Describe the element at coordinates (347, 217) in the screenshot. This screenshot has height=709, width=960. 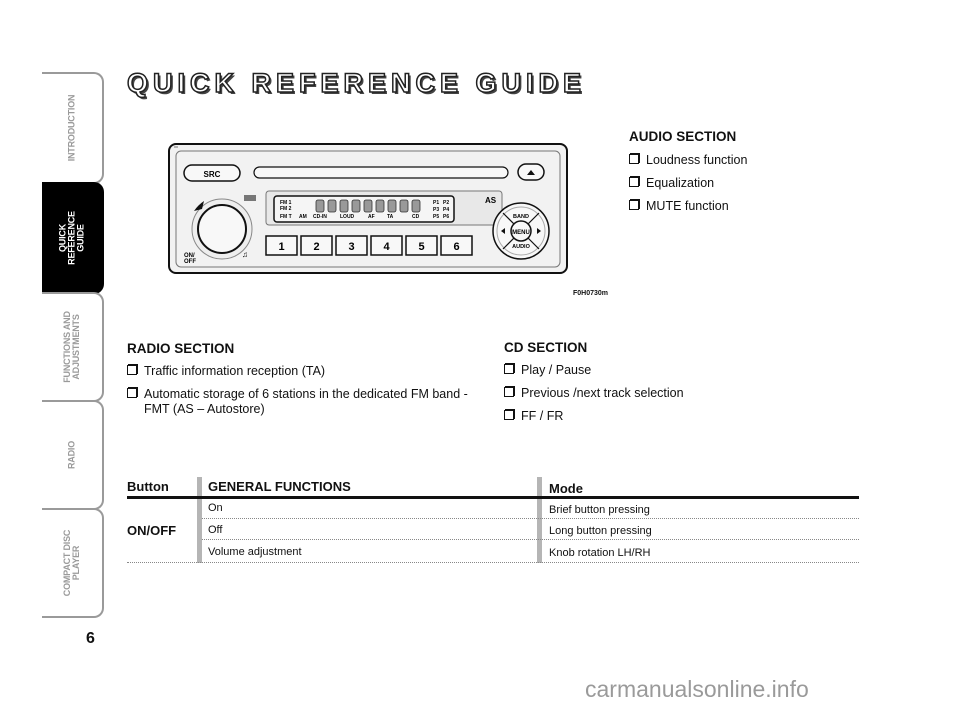
I see `svg-text: LOUD` at that location.